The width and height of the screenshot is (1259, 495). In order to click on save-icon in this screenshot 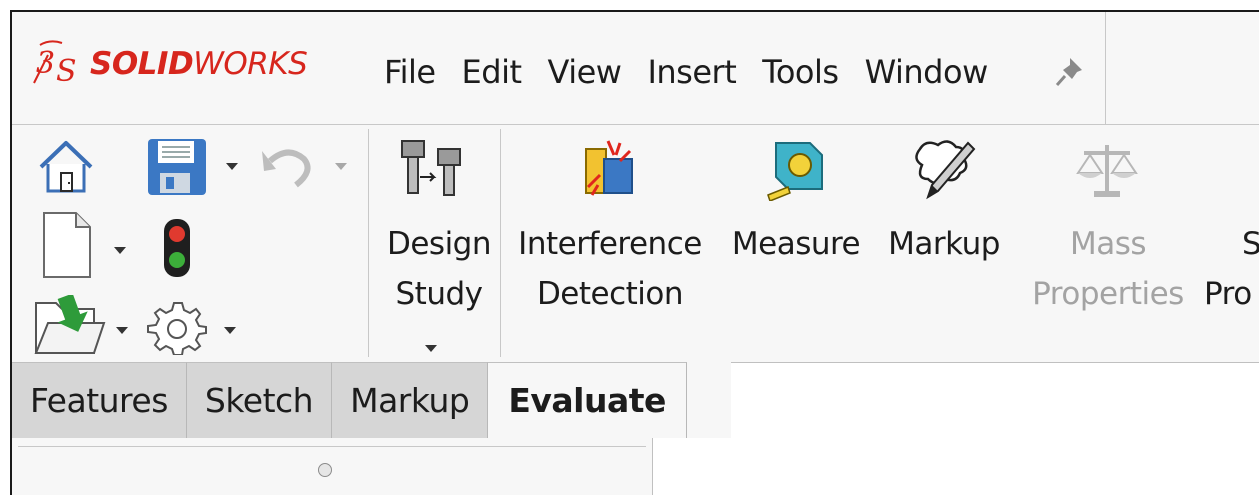, I will do `click(178, 167)`.